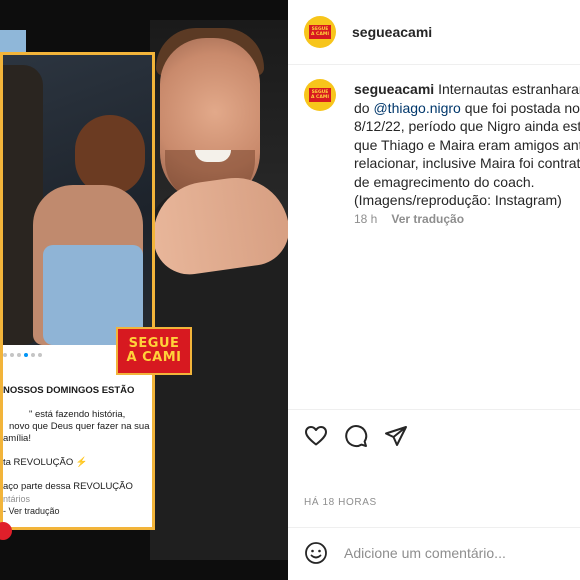  What do you see at coordinates (31, 511) in the screenshot?
I see `card-line: - Ver tradução` at bounding box center [31, 511].